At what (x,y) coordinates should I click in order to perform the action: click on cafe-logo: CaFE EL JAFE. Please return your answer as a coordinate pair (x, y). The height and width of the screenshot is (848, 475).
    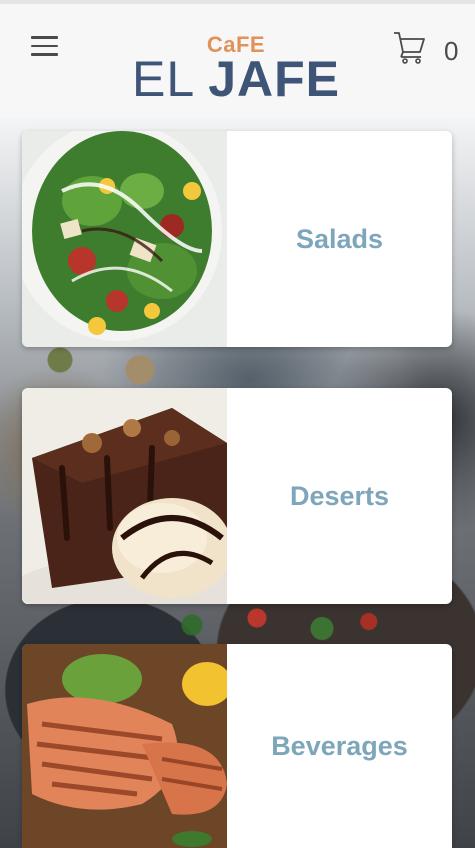
    Looking at the image, I should click on (236, 69).